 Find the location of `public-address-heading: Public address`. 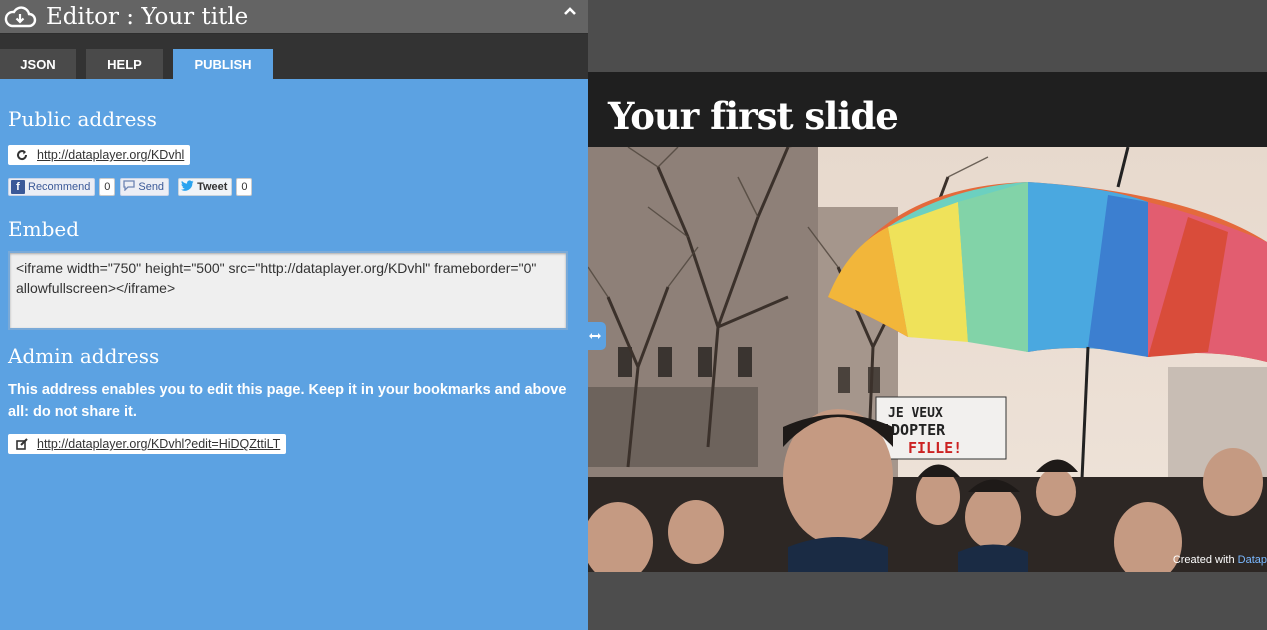

public-address-heading: Public address is located at coordinates (82, 119).